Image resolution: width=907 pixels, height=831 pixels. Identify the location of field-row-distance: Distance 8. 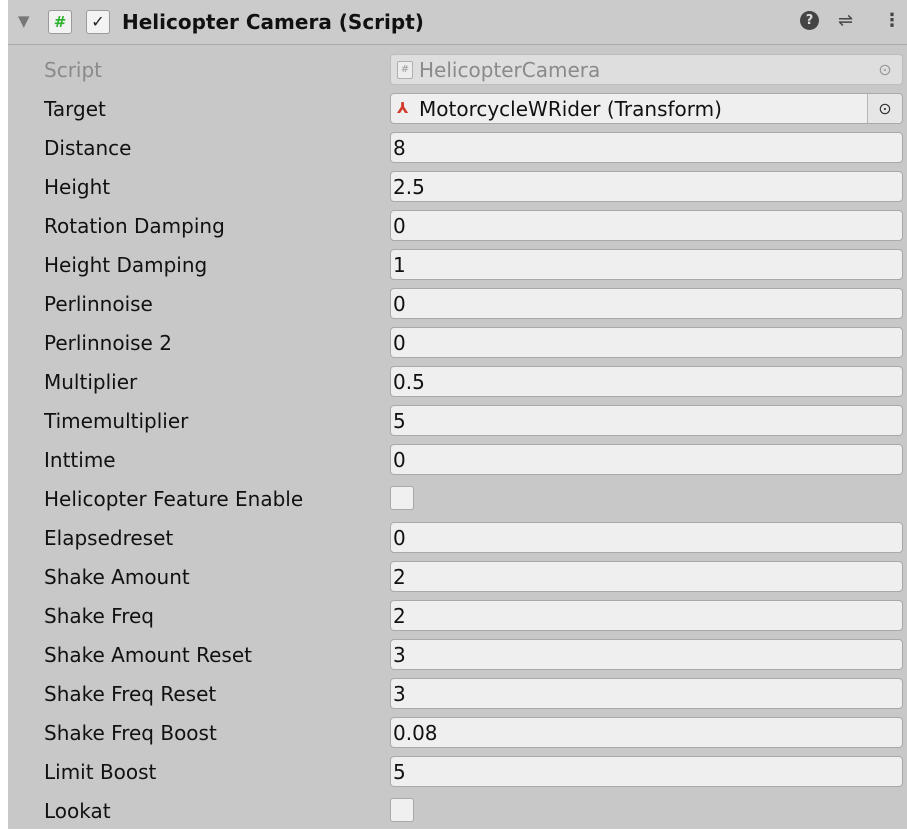
(457, 148).